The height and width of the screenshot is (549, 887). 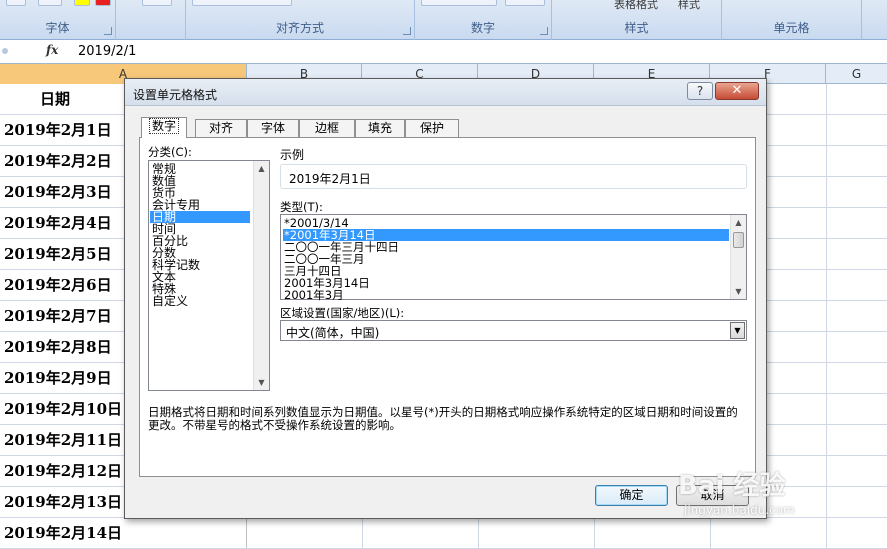 I want to click on tab-font: 字体, so click(x=273, y=128).